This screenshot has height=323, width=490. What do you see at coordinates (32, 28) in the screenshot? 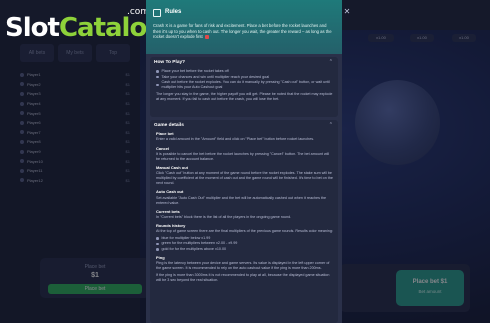
I see `watermark-slot: Slot` at bounding box center [32, 28].